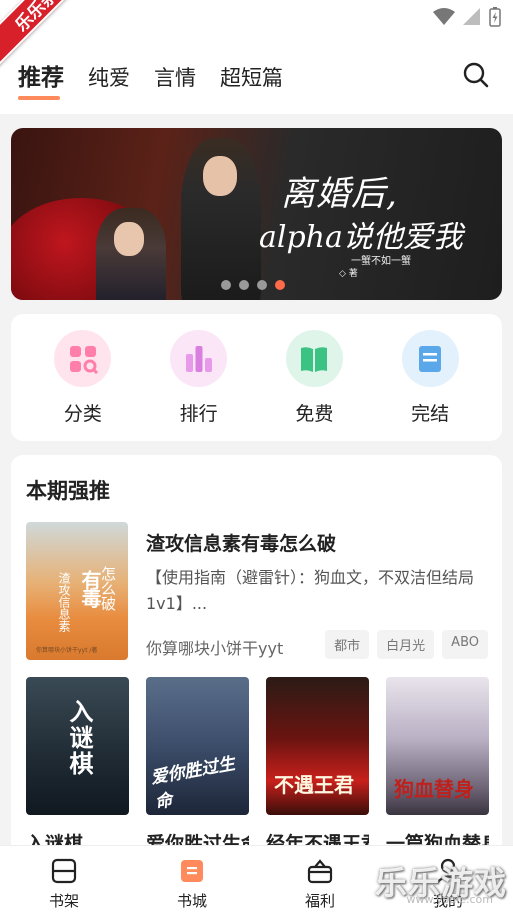 This screenshot has height=913, width=513. What do you see at coordinates (471, 16) in the screenshot?
I see `signal-icon` at bounding box center [471, 16].